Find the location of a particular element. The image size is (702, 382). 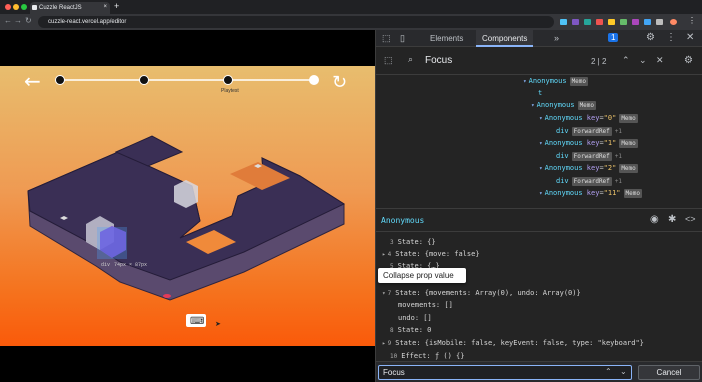

state-row: 3 State: {} is located at coordinates (413, 242).